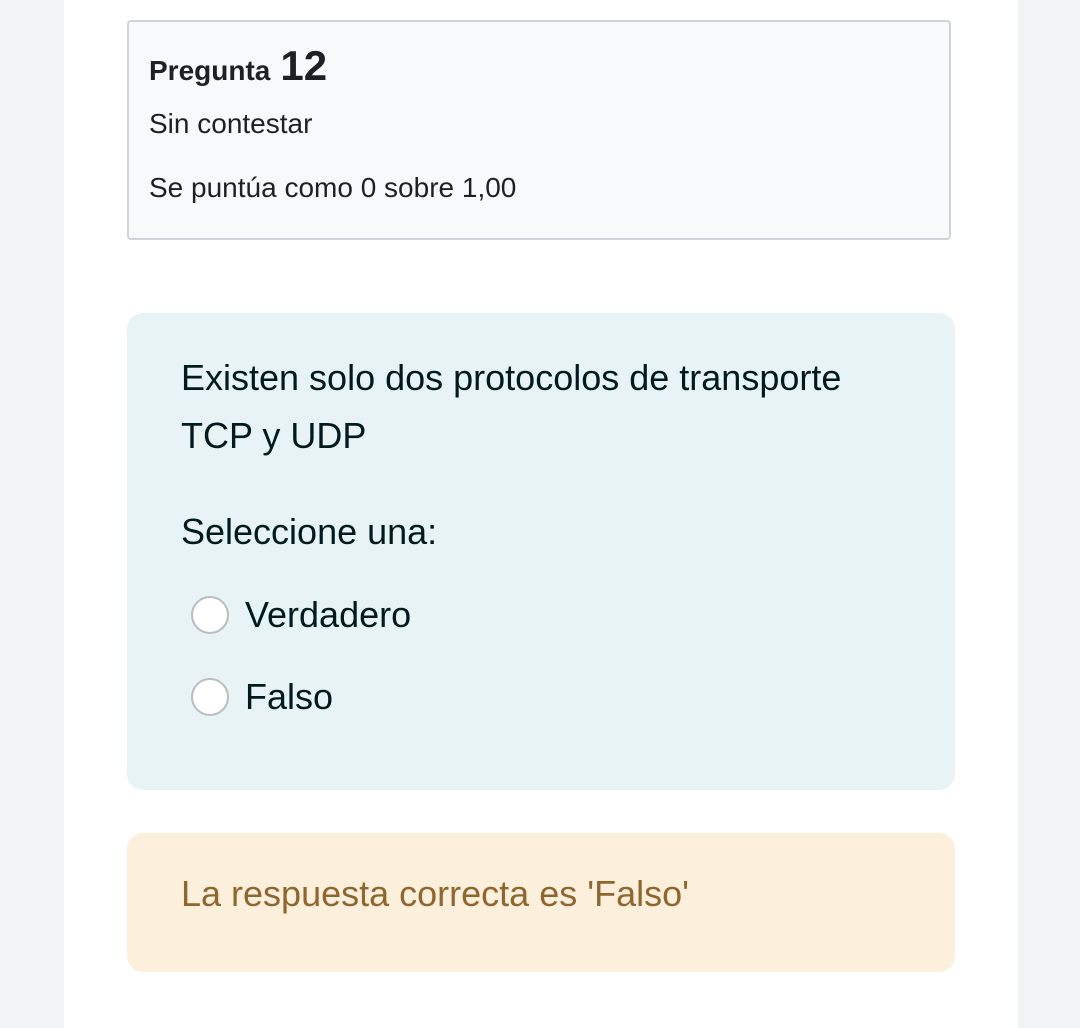 This screenshot has height=1028, width=1080. What do you see at coordinates (539, 66) in the screenshot?
I see `question-number-heading: Pregunta 12` at bounding box center [539, 66].